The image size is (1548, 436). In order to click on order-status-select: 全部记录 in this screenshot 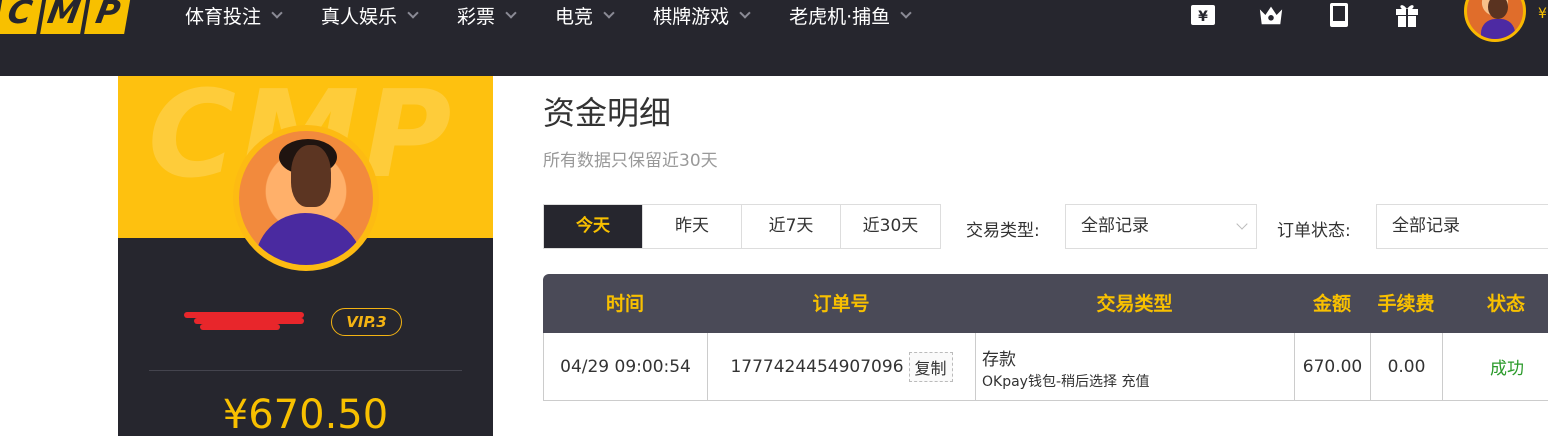, I will do `click(1462, 226)`.